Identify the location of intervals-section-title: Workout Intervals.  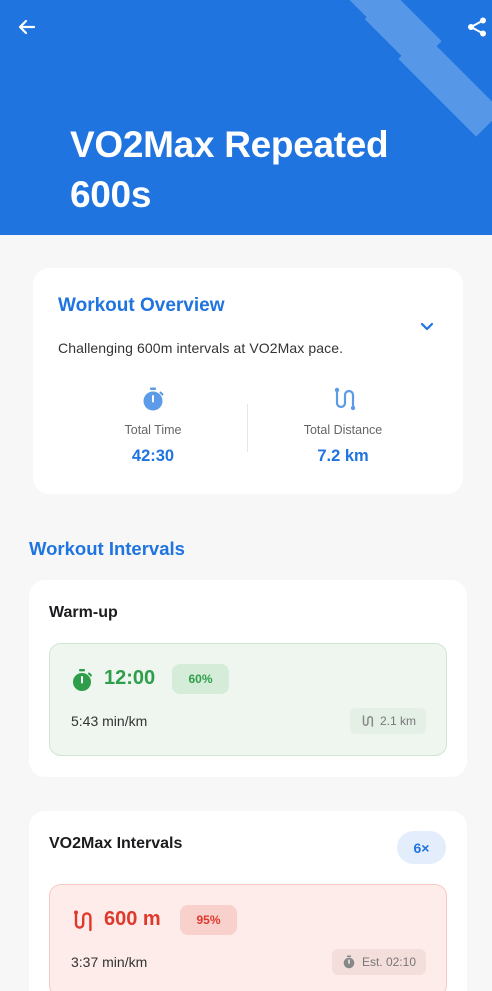
(107, 548).